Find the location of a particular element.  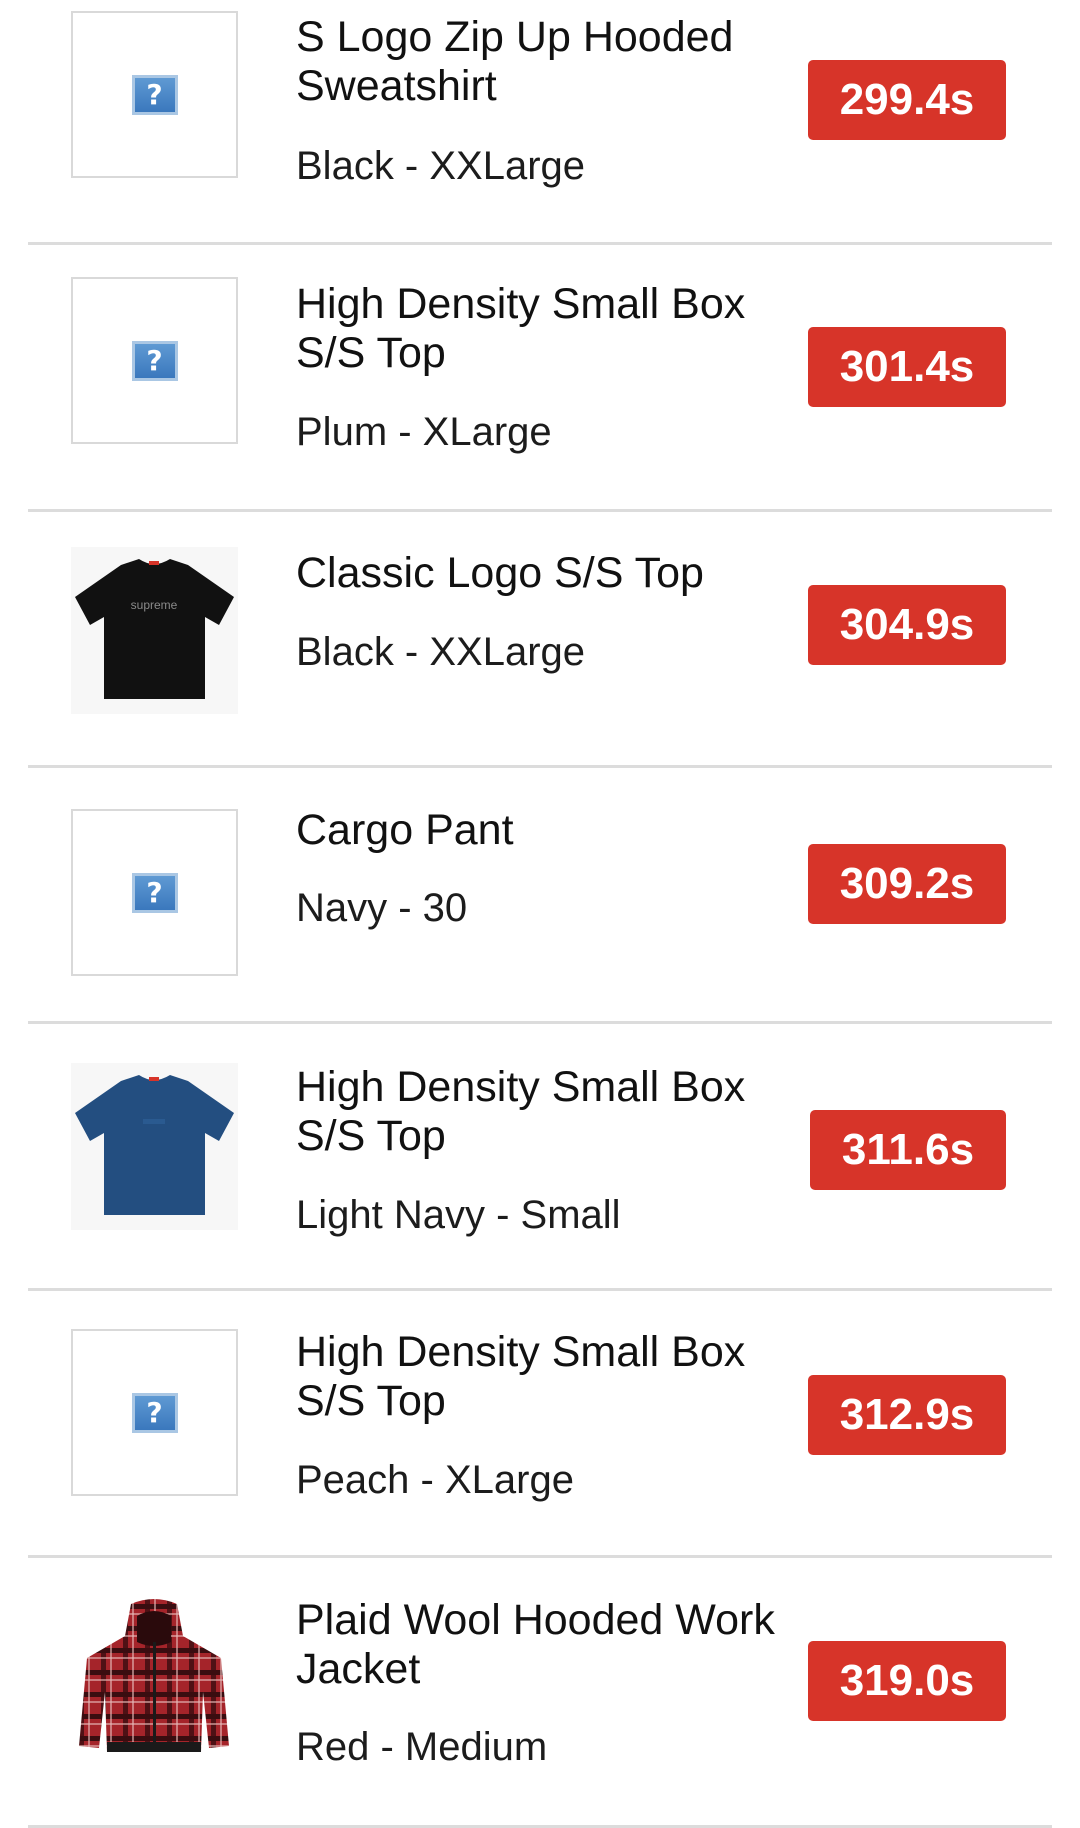

product-variant: Light Navy - Small is located at coordinates (458, 1215).